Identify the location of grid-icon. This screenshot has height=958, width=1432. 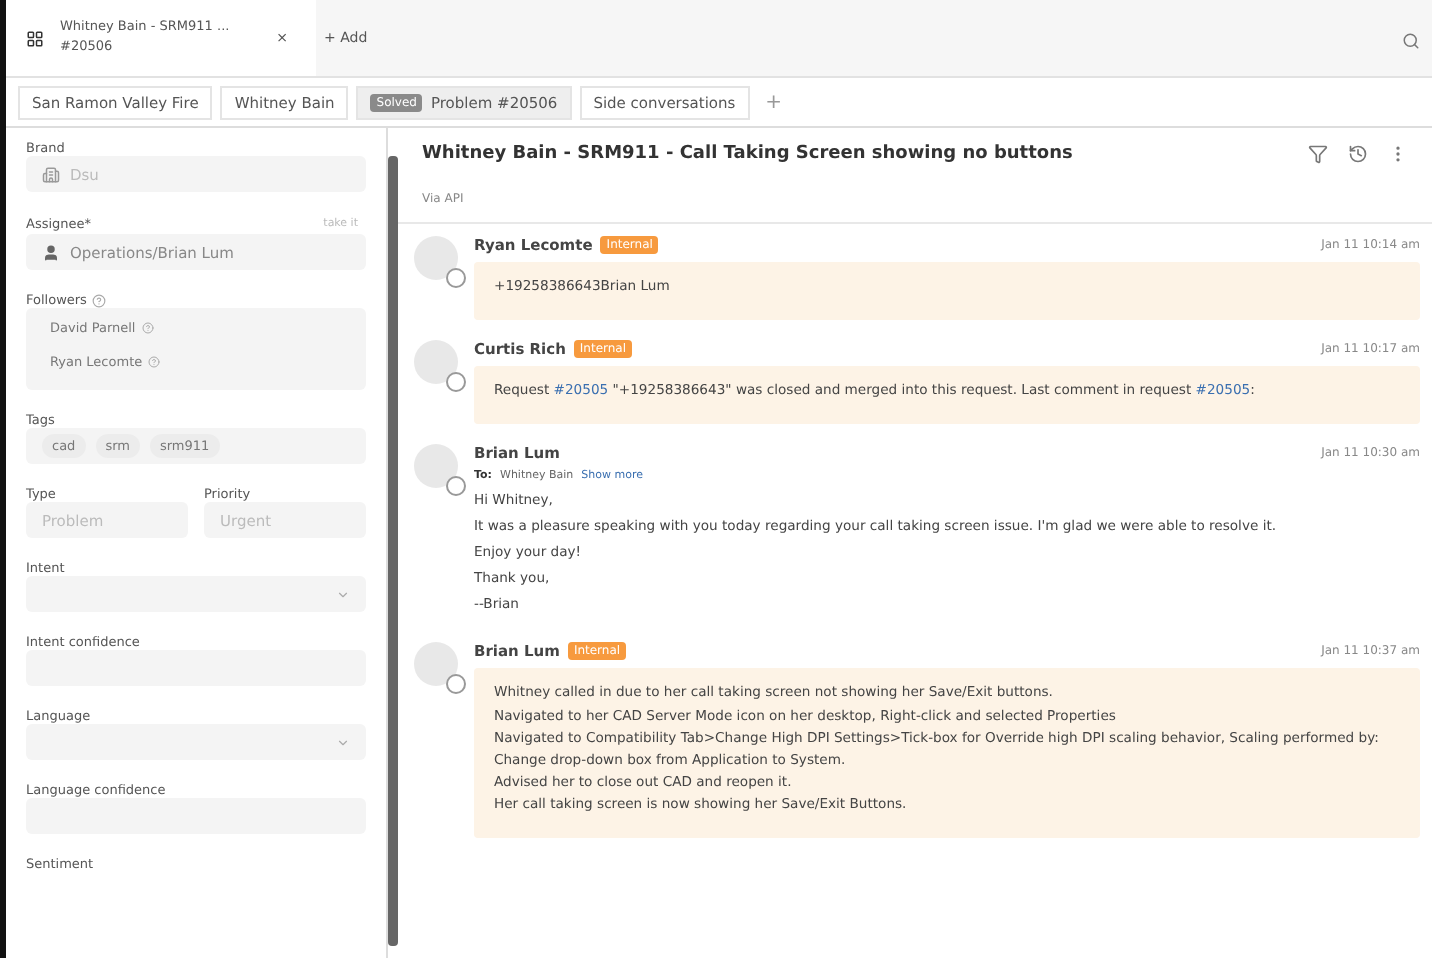
(35, 38).